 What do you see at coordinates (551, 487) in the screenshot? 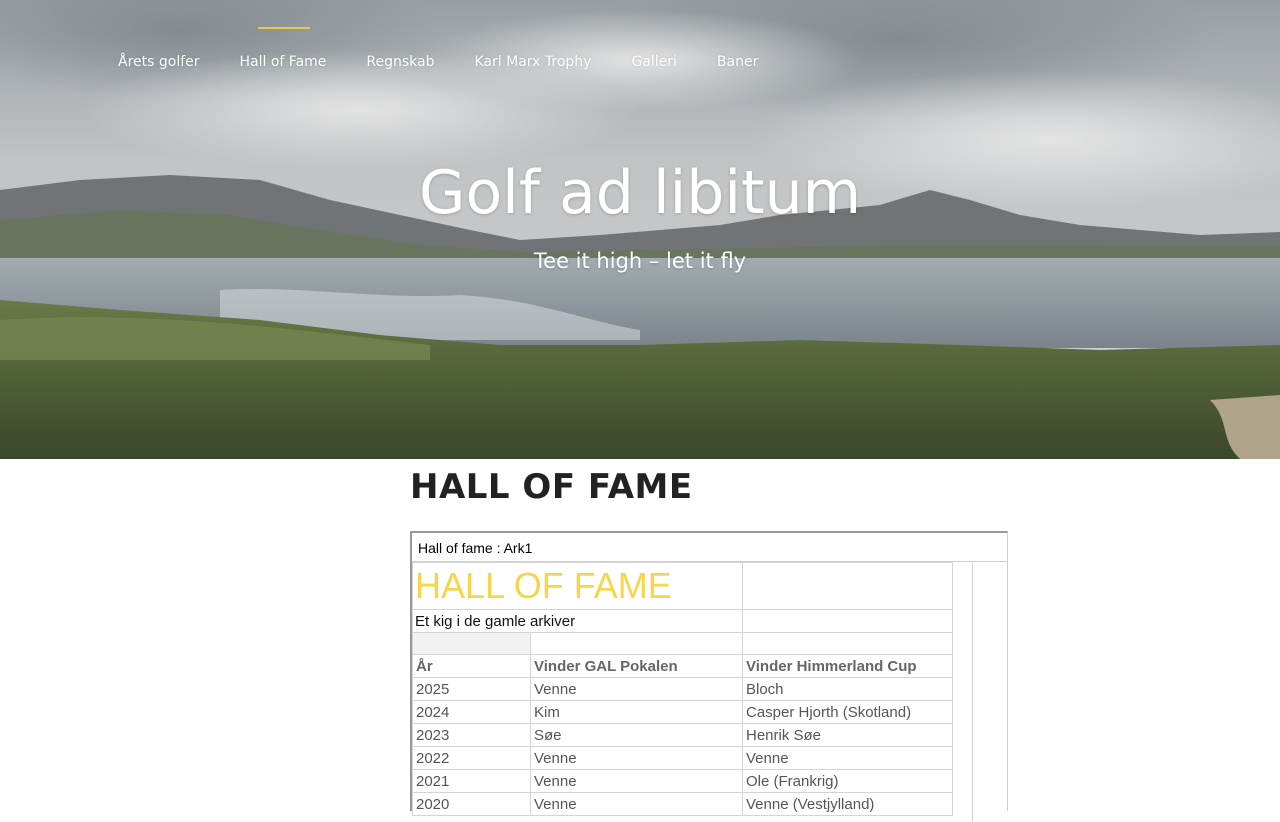
I see `page-title: HALL OF FAME` at bounding box center [551, 487].